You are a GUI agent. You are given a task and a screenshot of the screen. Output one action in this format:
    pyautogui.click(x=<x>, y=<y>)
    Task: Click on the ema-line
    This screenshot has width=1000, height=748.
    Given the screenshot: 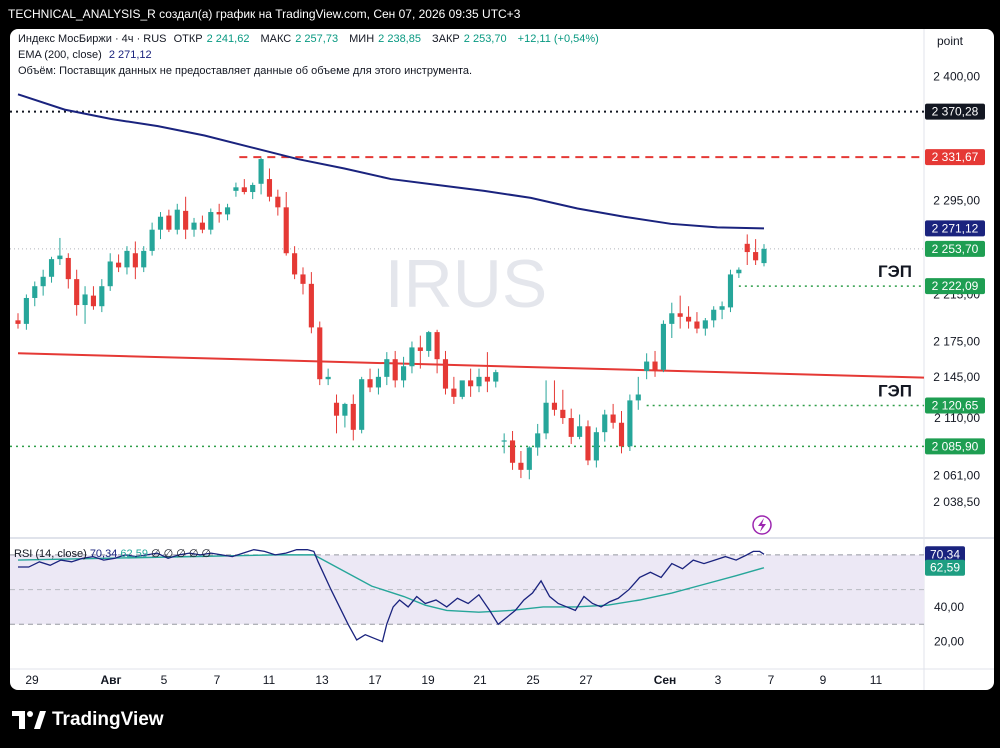 What is the action you would take?
    pyautogui.click(x=391, y=161)
    